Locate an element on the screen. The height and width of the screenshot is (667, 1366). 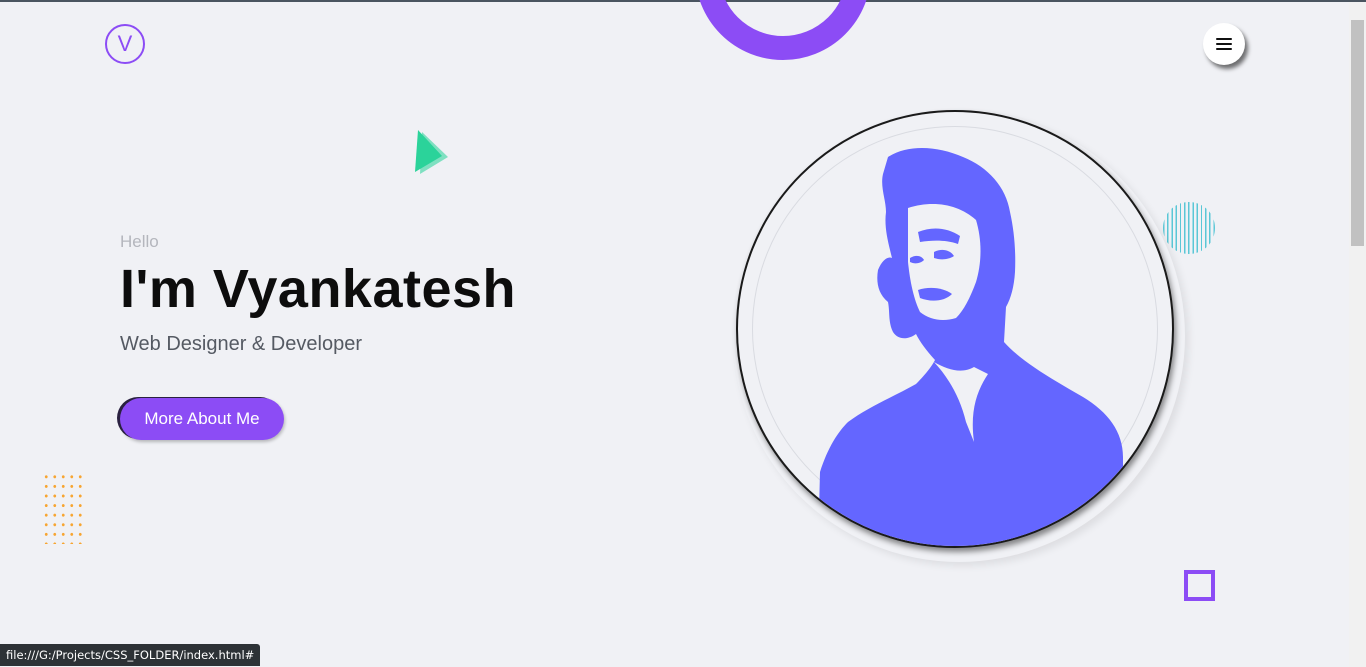
logo: V is located at coordinates (125, 44).